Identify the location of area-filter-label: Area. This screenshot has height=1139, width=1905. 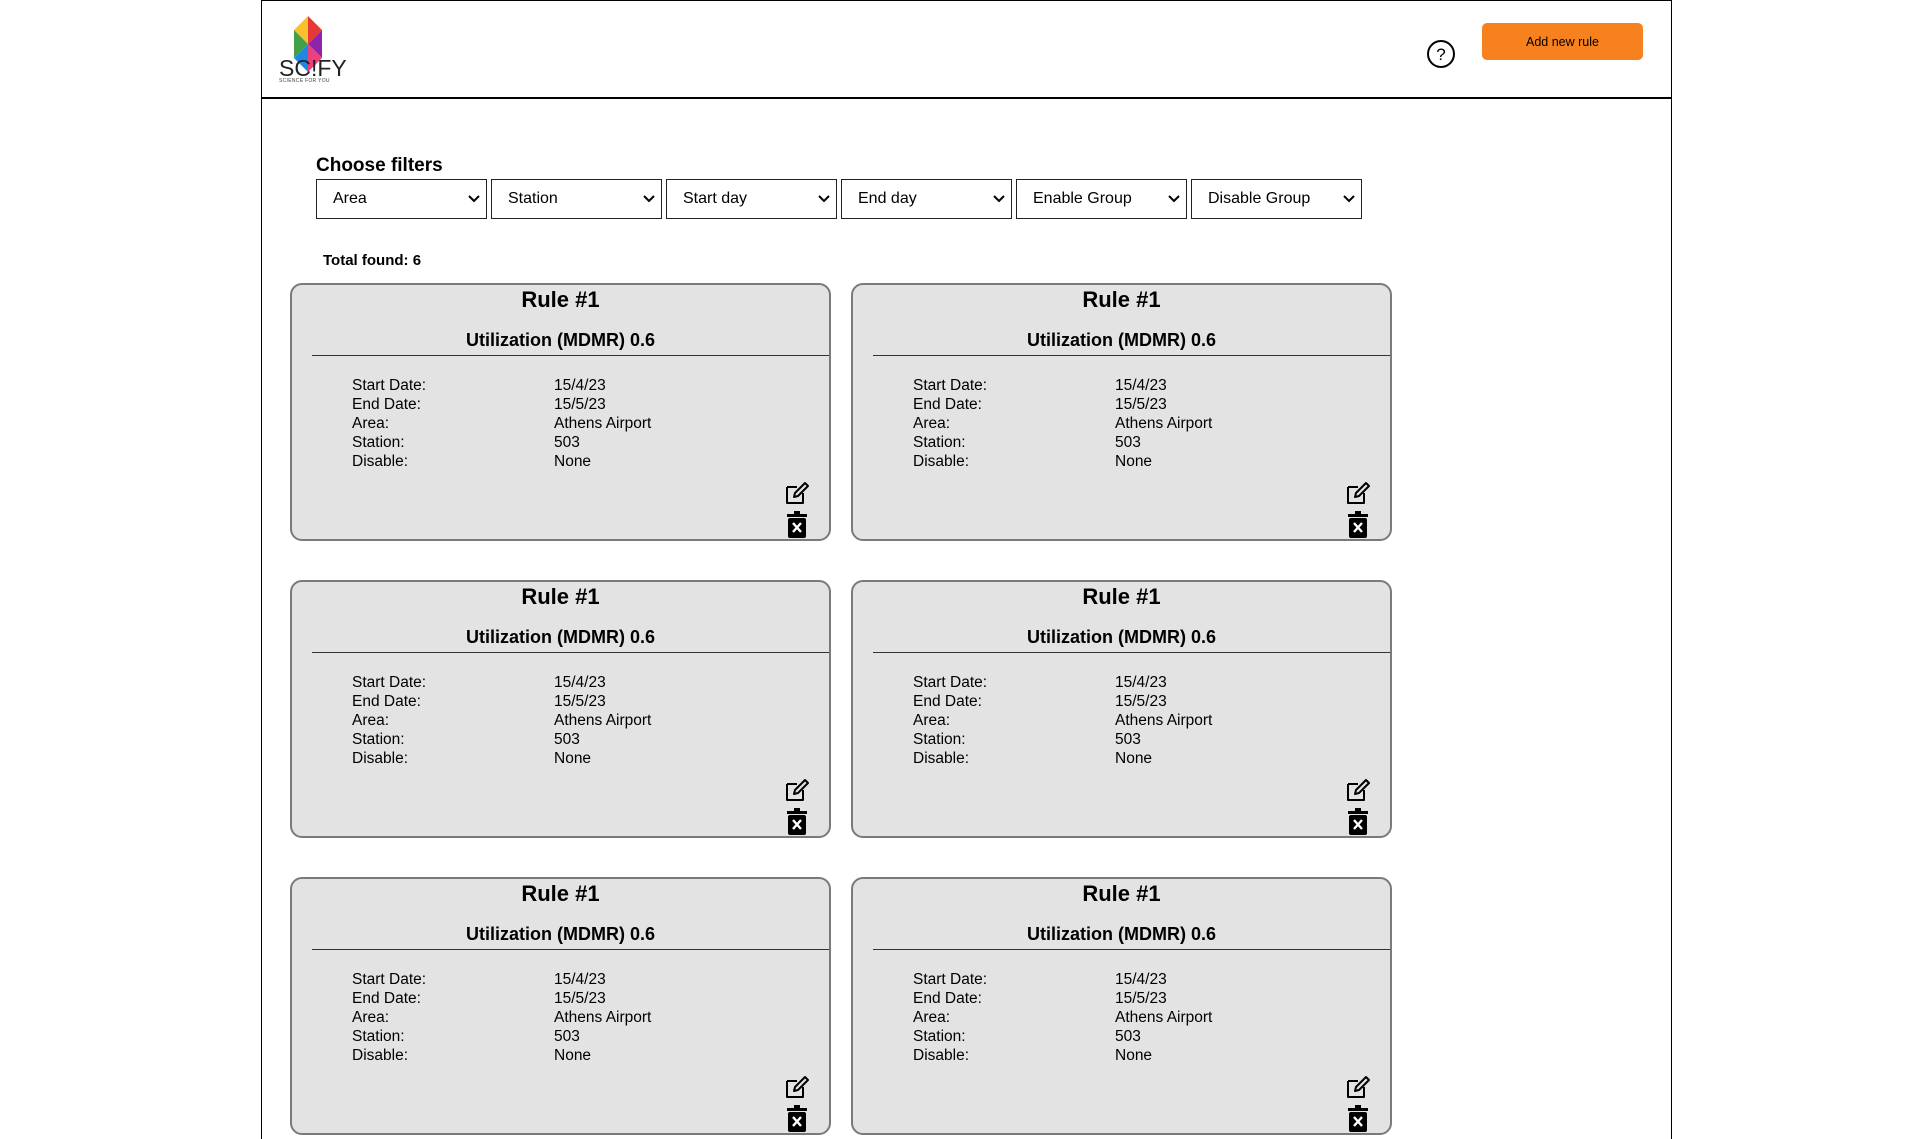
(350, 198).